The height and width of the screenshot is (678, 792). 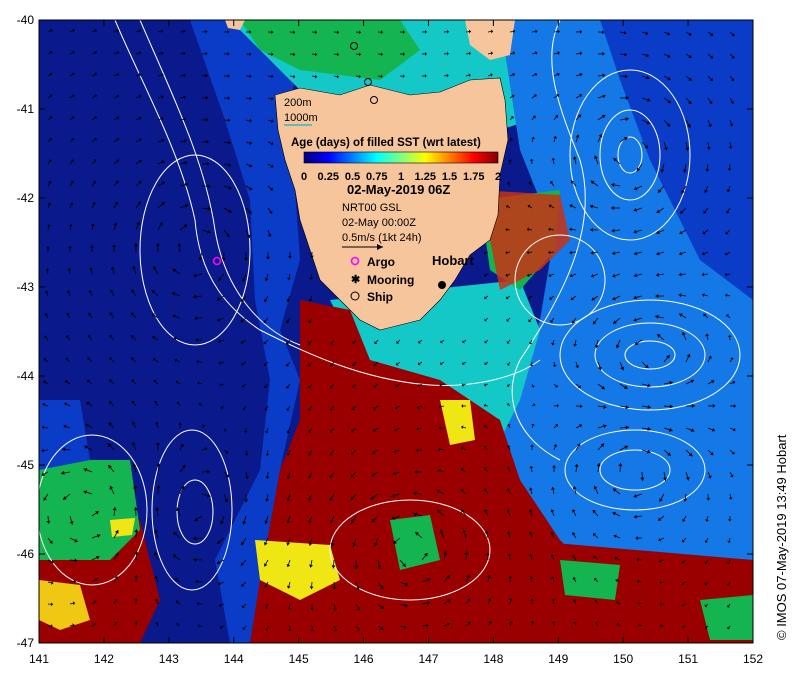 I want to click on sst-zone-west-green, so click(x=89, y=510).